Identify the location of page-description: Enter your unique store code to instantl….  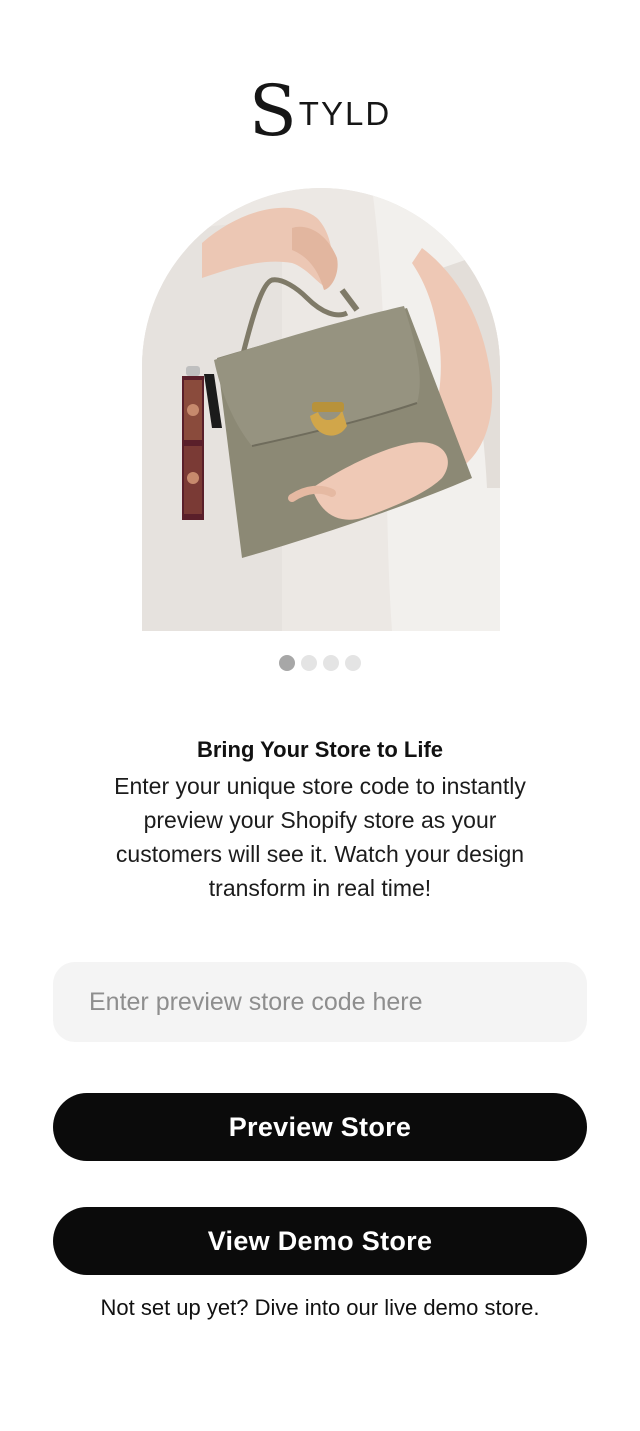
(320, 837).